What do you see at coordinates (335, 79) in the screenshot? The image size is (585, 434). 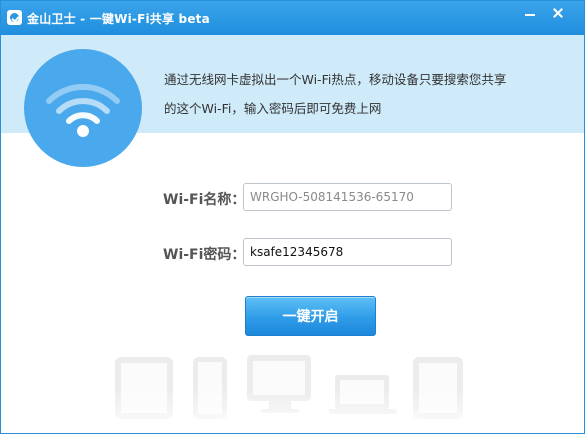 I see `description-line-1: 通过无线网卡虚拟出一个Wi-Fi热点，移动设备只要搜索您共享` at bounding box center [335, 79].